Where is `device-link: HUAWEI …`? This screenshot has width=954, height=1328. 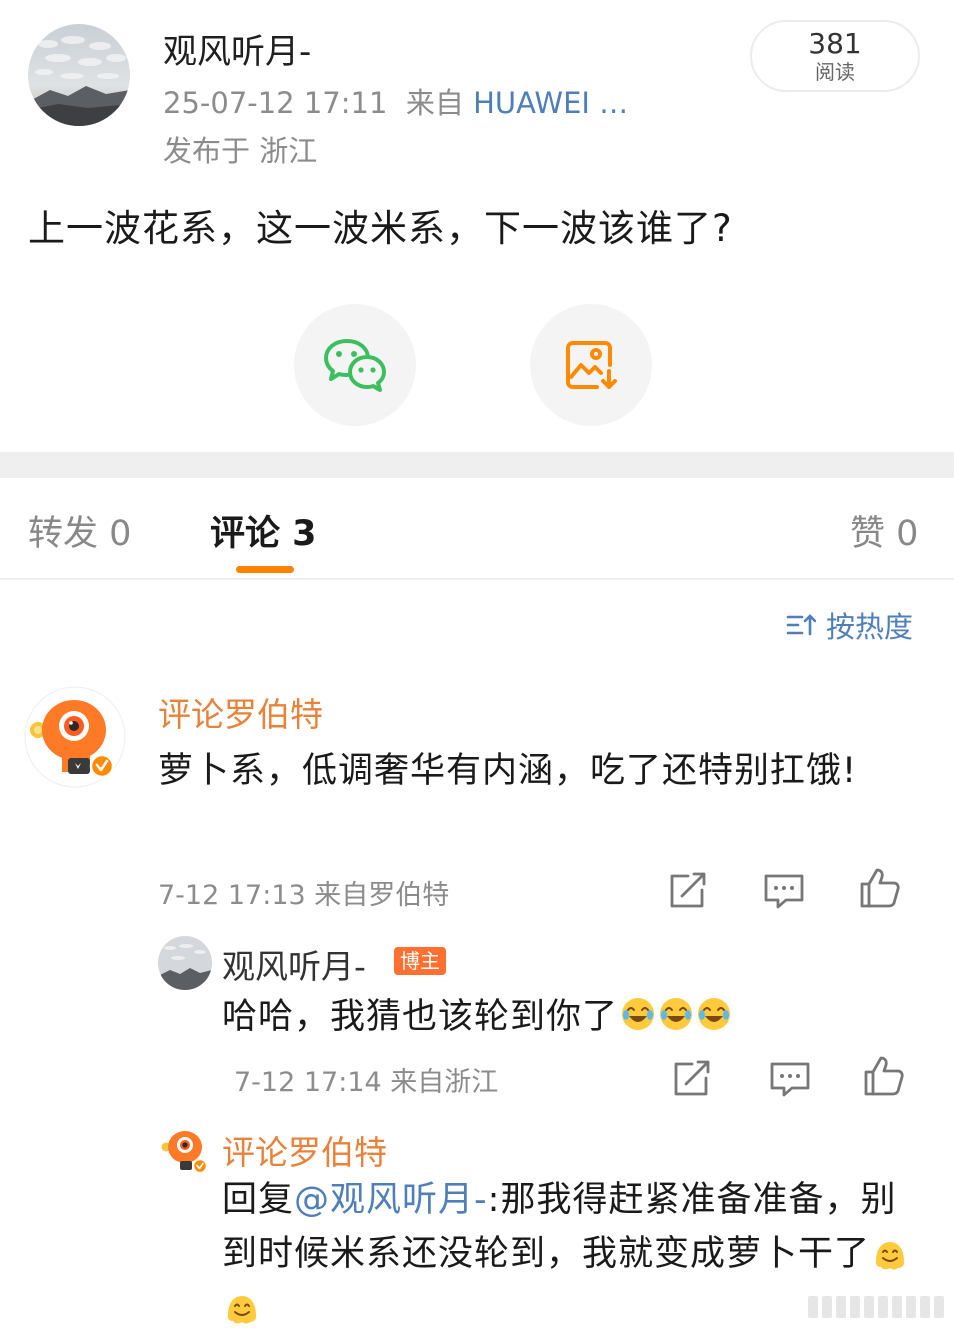 device-link: HUAWEI … is located at coordinates (550, 103).